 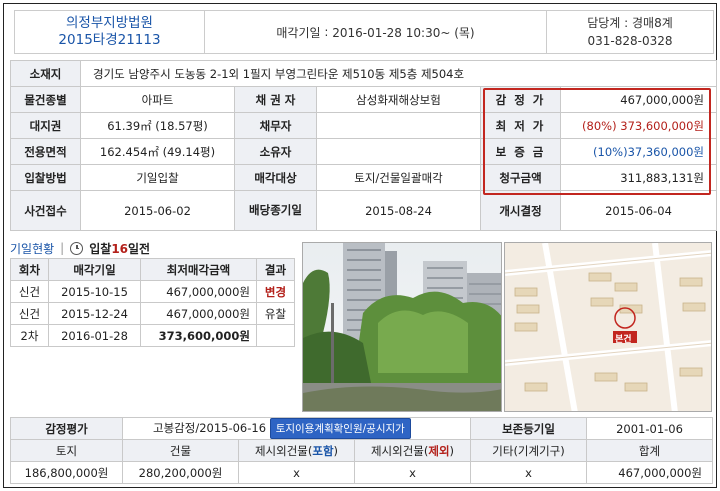 What do you see at coordinates (275, 313) in the screenshot?
I see `result-cell: 유찰` at bounding box center [275, 313].